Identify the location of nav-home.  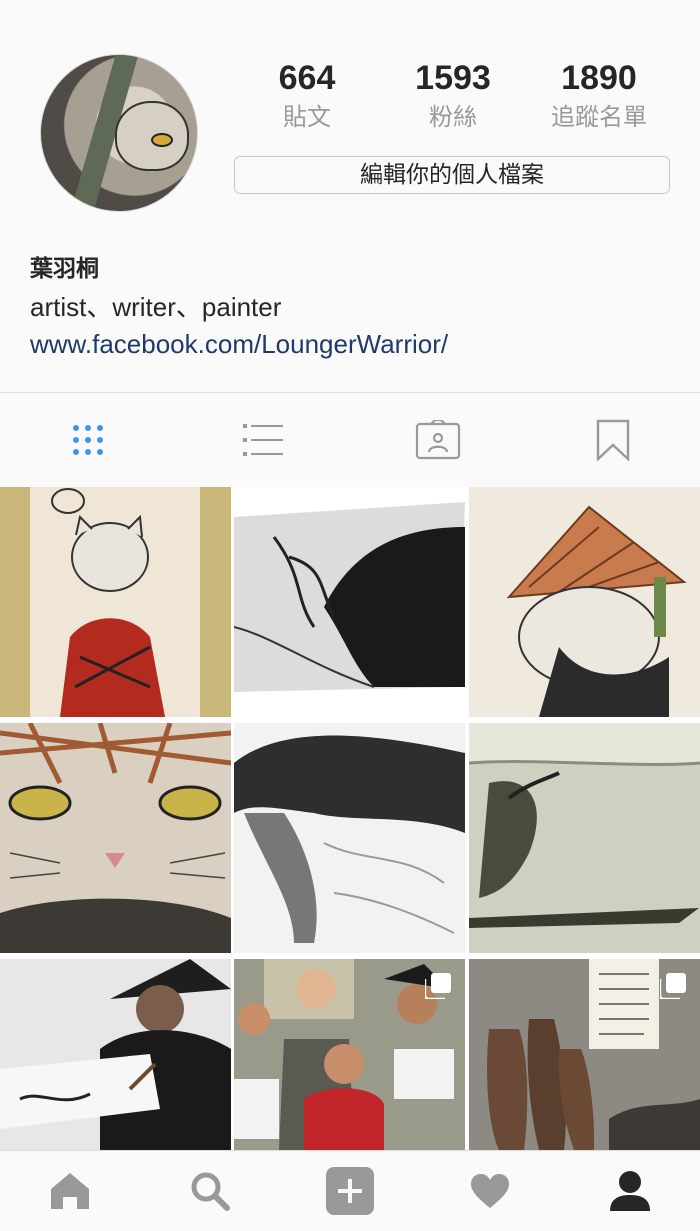
(70, 1191).